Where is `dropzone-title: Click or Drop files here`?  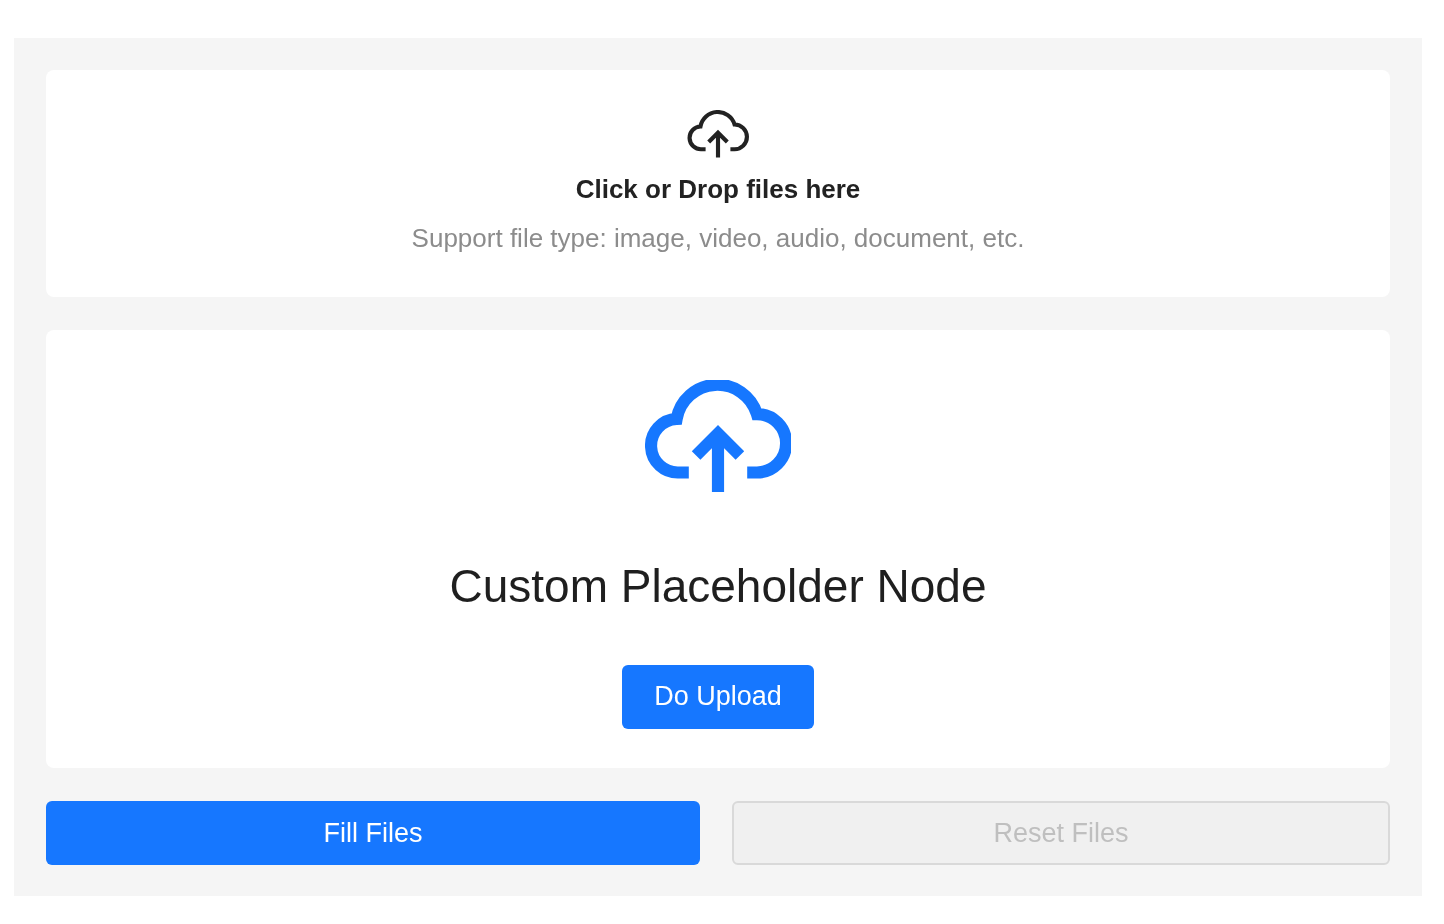 dropzone-title: Click or Drop files here is located at coordinates (718, 189).